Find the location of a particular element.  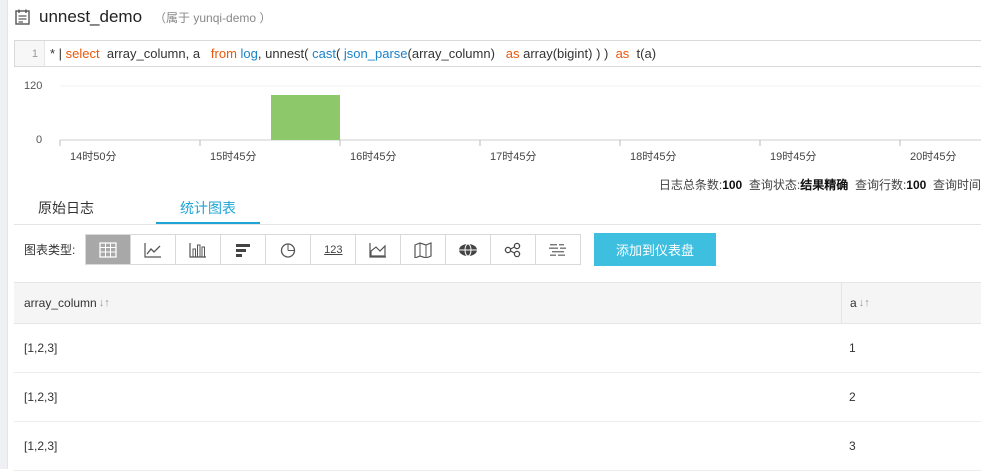

add-to-dashboard-button: 添加到仪表盘 is located at coordinates (655, 249).